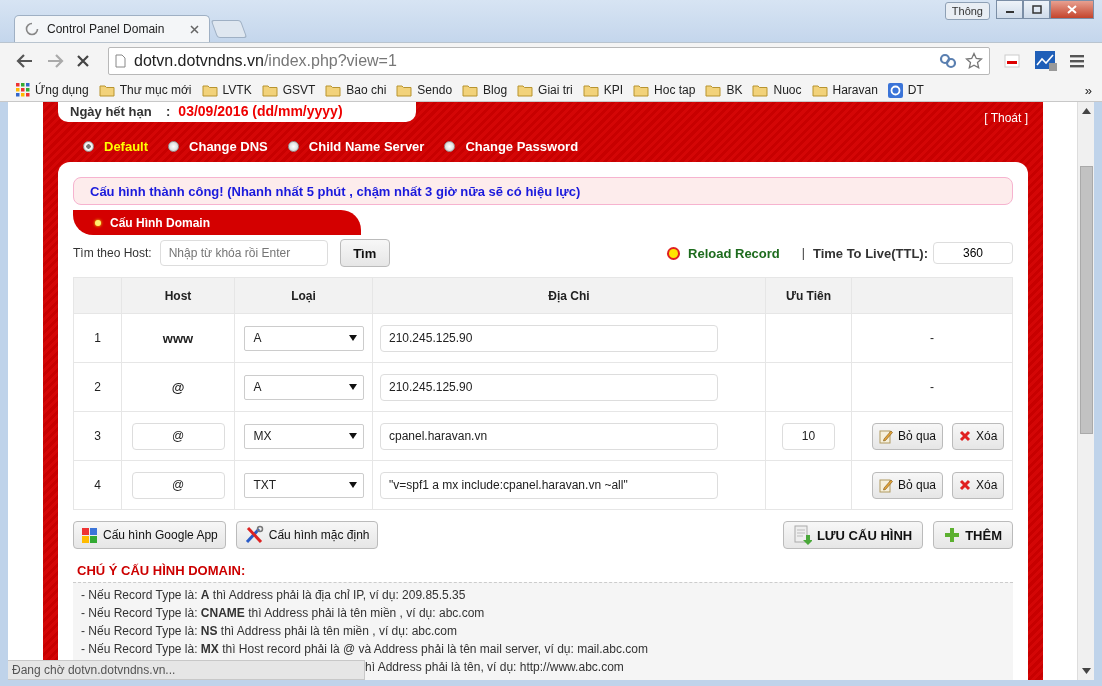 The width and height of the screenshot is (1102, 686). I want to click on search-label: Tìm theo Host:, so click(112, 253).